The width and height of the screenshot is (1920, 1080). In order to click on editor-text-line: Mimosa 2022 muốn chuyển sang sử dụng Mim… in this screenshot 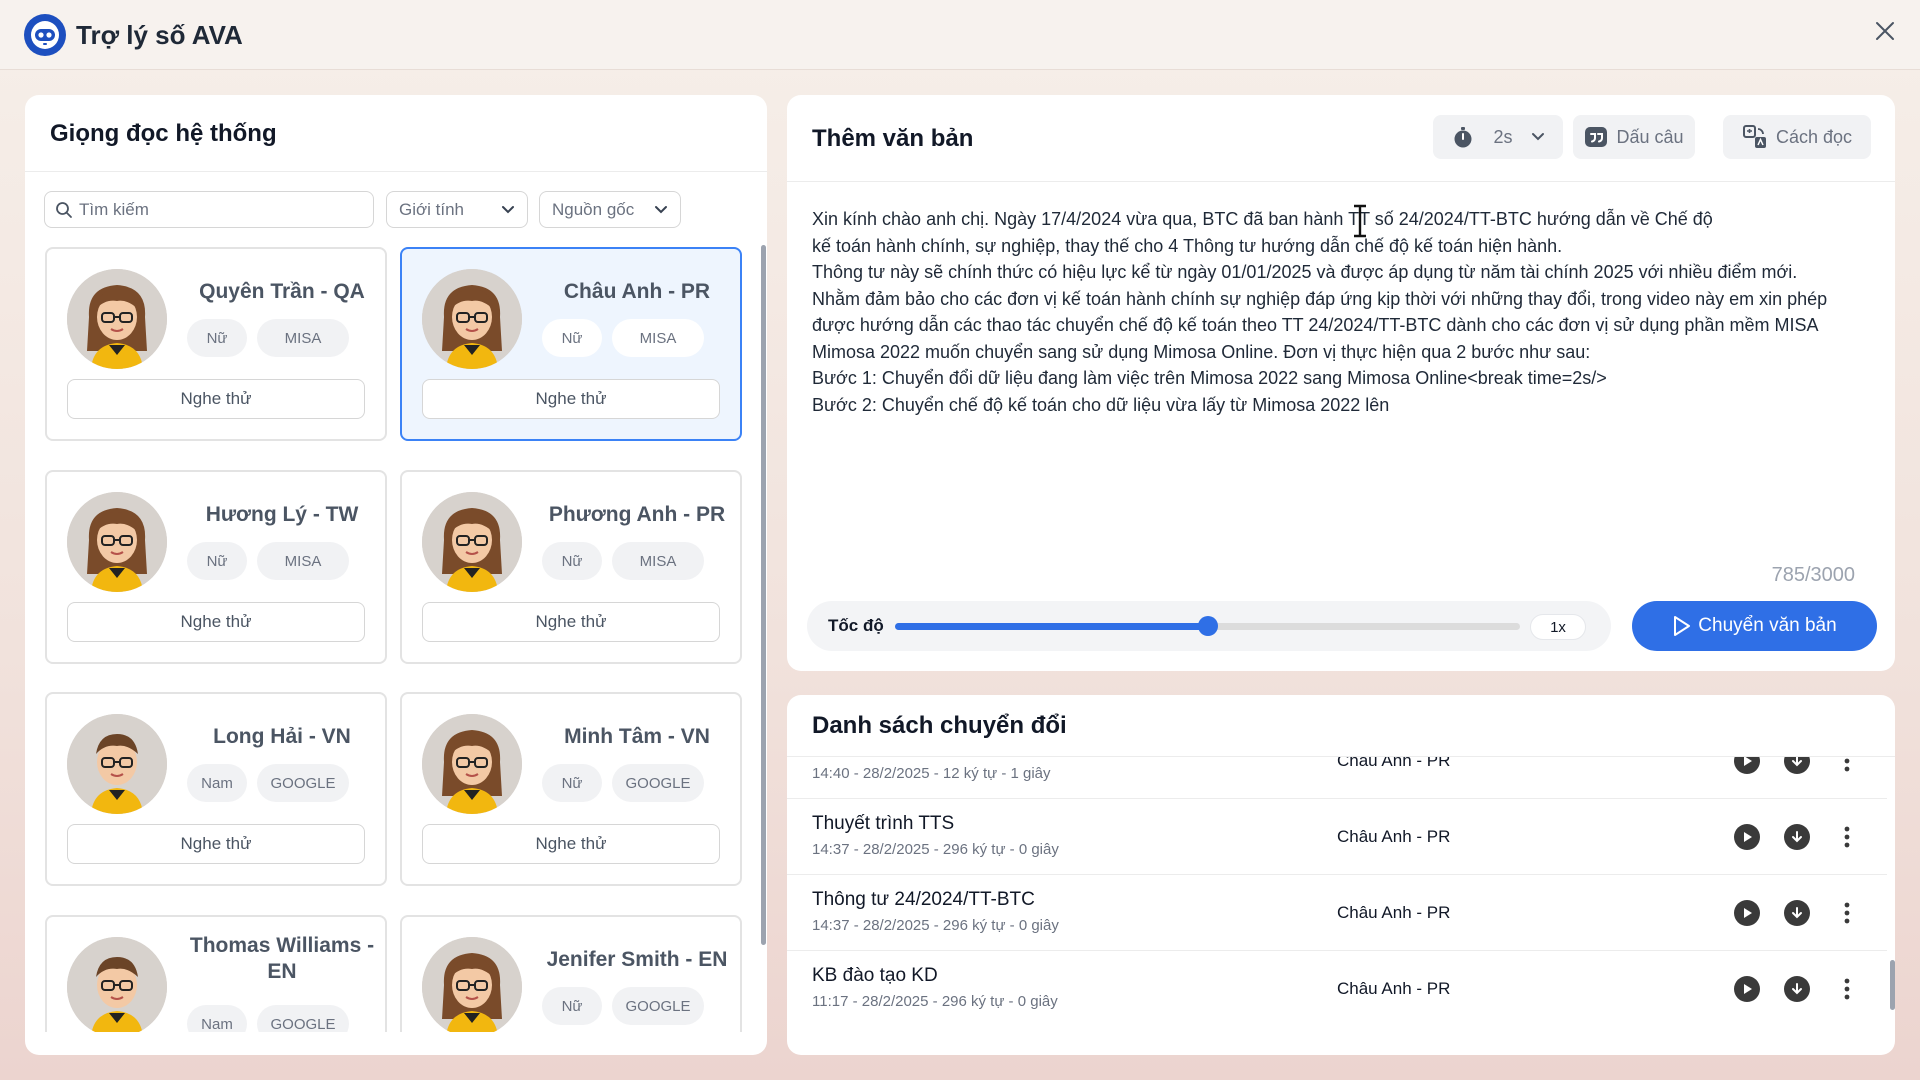, I will do `click(1201, 351)`.